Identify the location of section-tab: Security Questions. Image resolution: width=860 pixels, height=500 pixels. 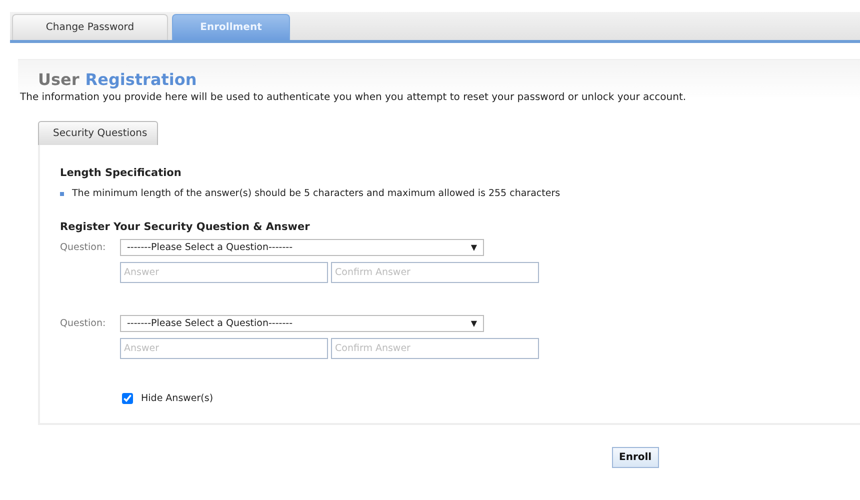
(98, 133).